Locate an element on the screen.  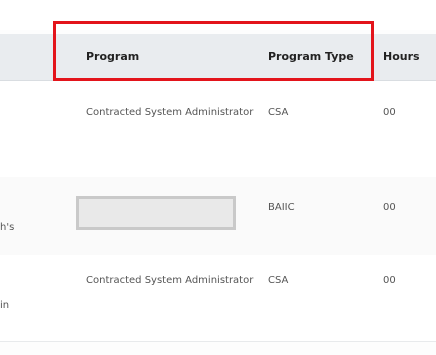
column-header-hours: Hours is located at coordinates (401, 56).